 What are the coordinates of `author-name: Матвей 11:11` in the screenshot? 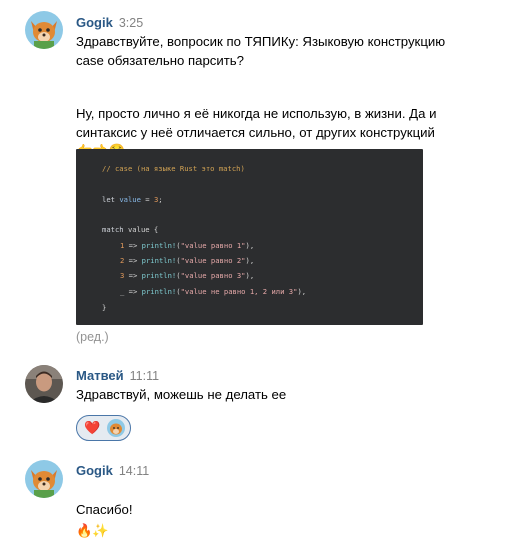 It's located at (117, 375).